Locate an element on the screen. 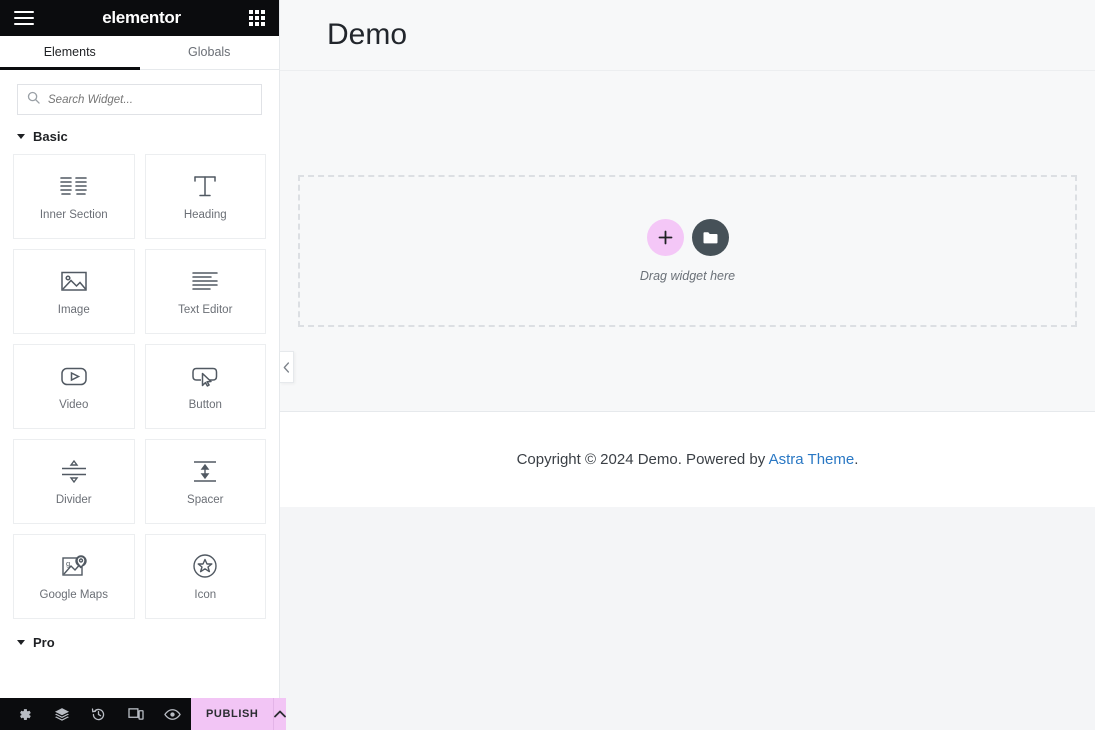  widget-heading: Heading is located at coordinates (205, 196).